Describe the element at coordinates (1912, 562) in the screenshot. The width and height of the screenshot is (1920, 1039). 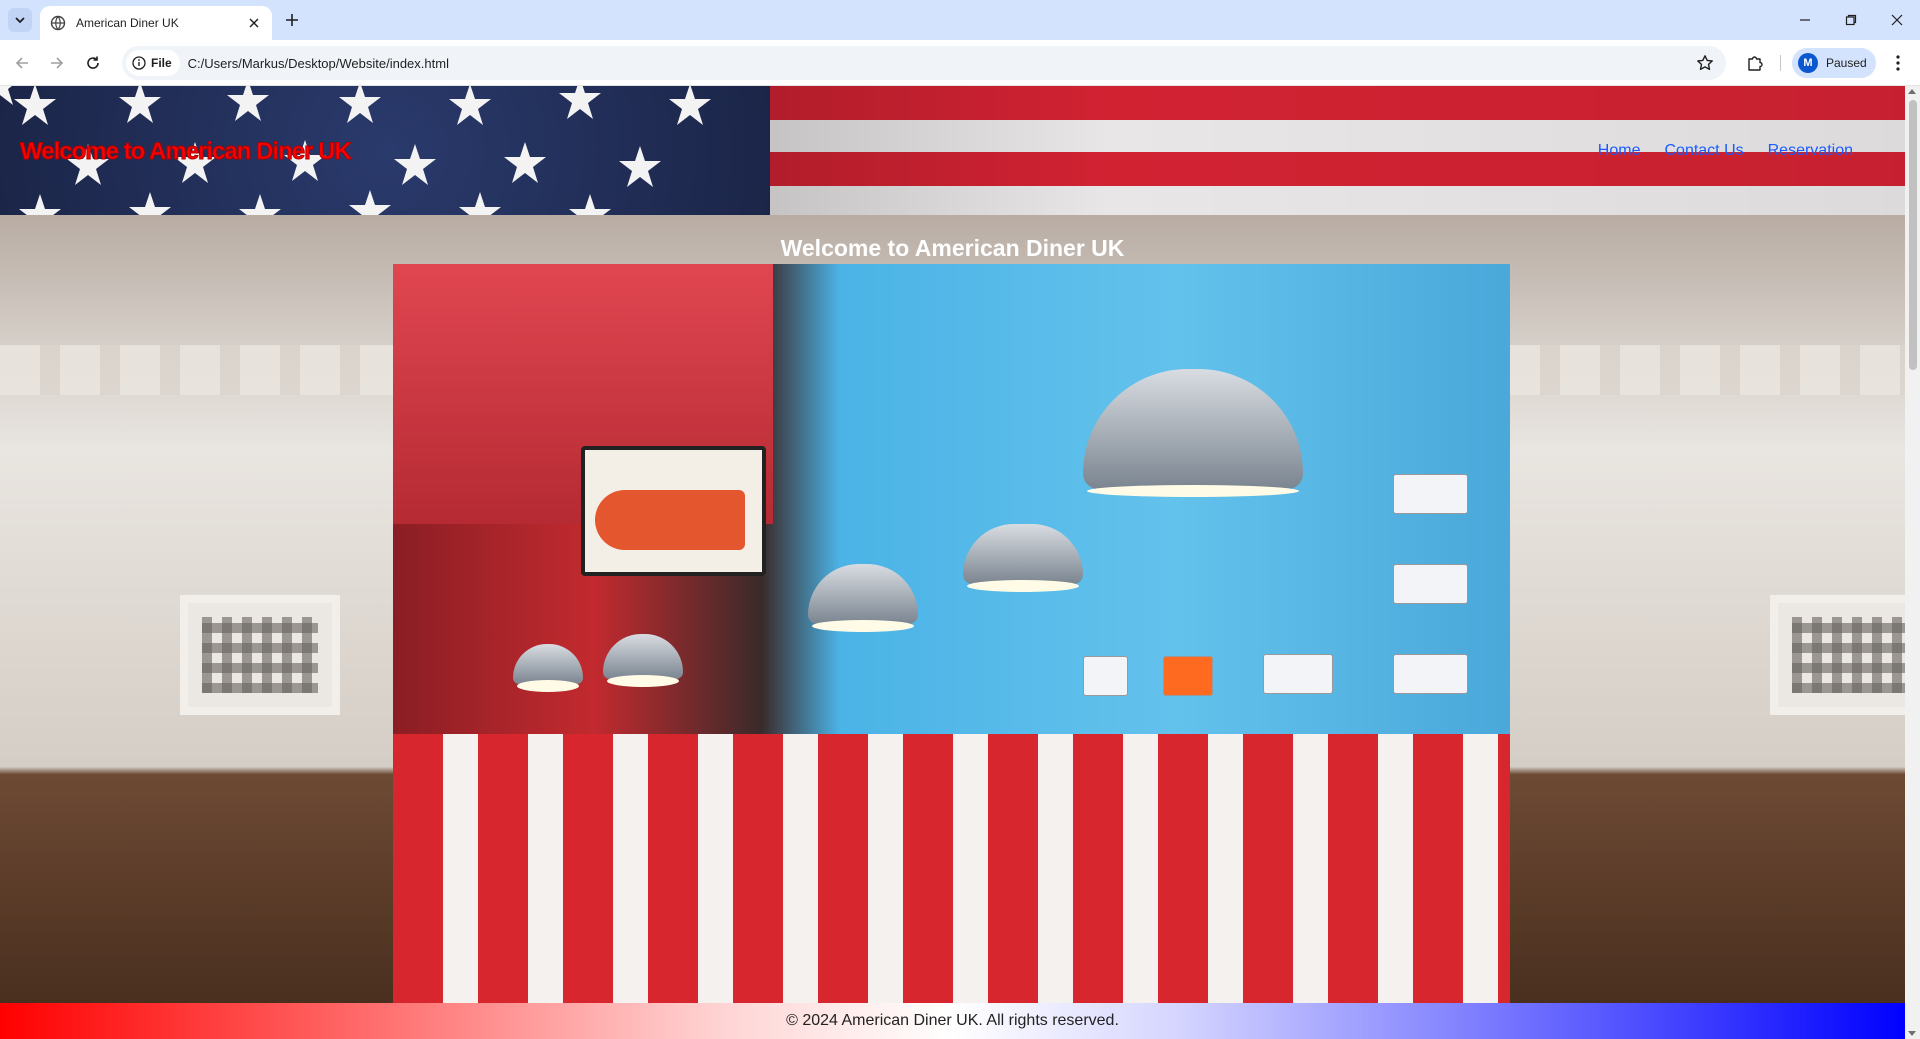
I see `page-scrollbar` at that location.